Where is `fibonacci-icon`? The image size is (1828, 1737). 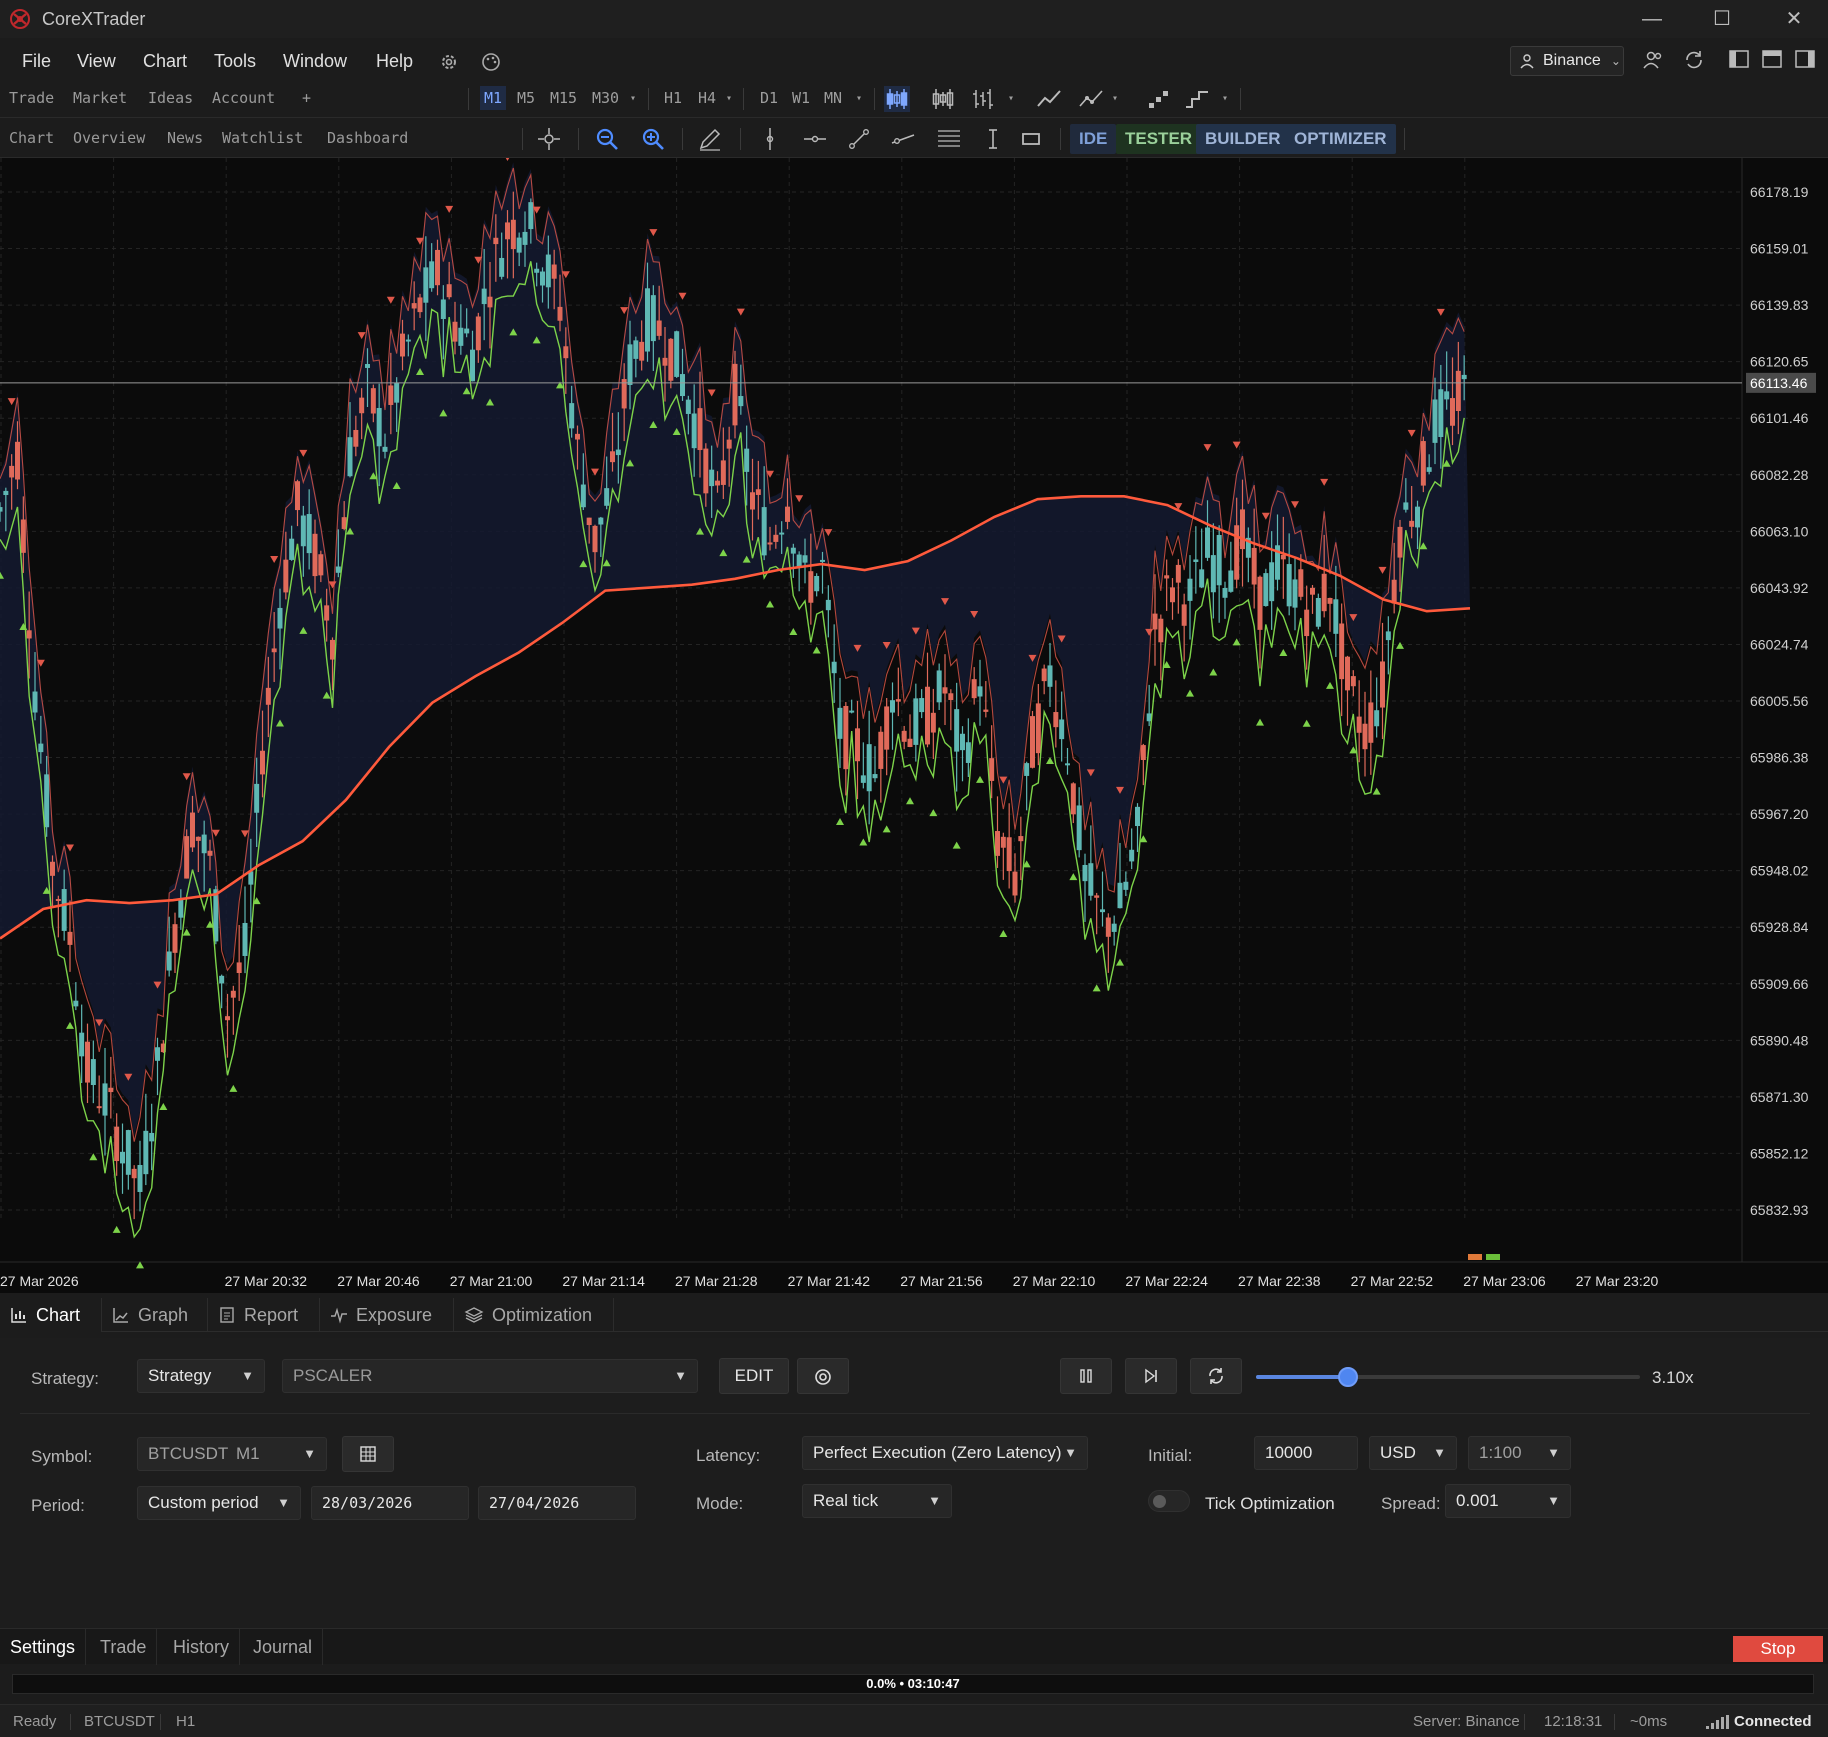
fibonacci-icon is located at coordinates (949, 139).